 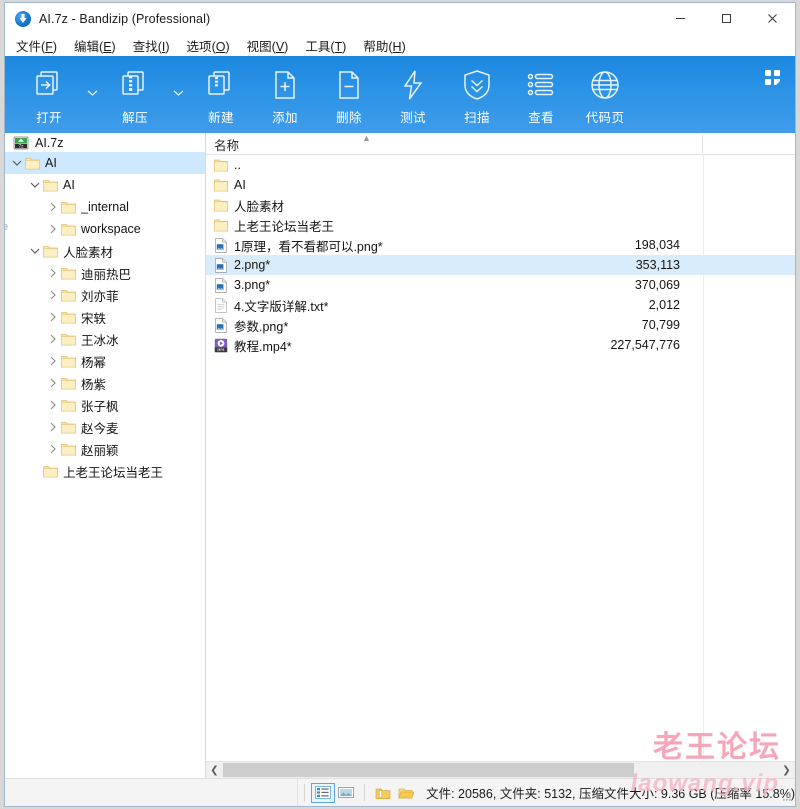 I want to click on scroll-thumb, so click(x=428, y=769).